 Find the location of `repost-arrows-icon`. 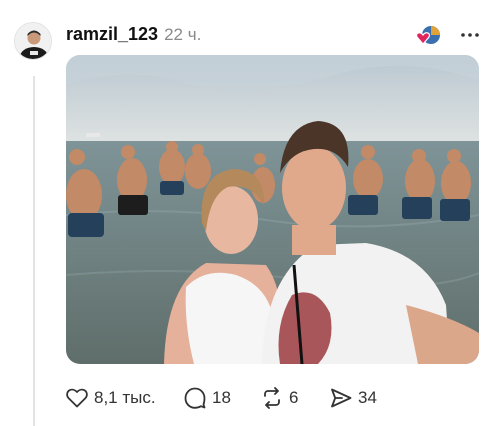

repost-arrows-icon is located at coordinates (272, 398).